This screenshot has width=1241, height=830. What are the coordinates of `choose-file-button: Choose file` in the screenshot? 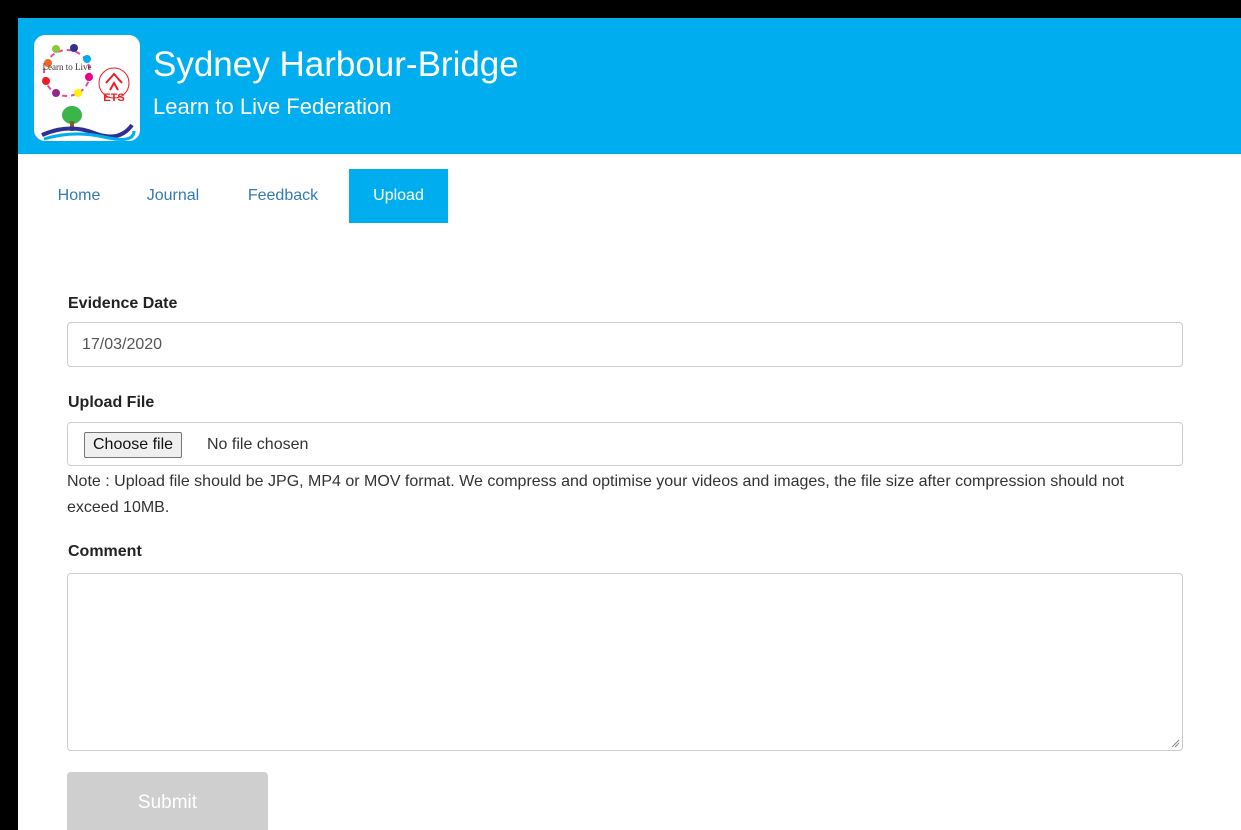 It's located at (133, 445).